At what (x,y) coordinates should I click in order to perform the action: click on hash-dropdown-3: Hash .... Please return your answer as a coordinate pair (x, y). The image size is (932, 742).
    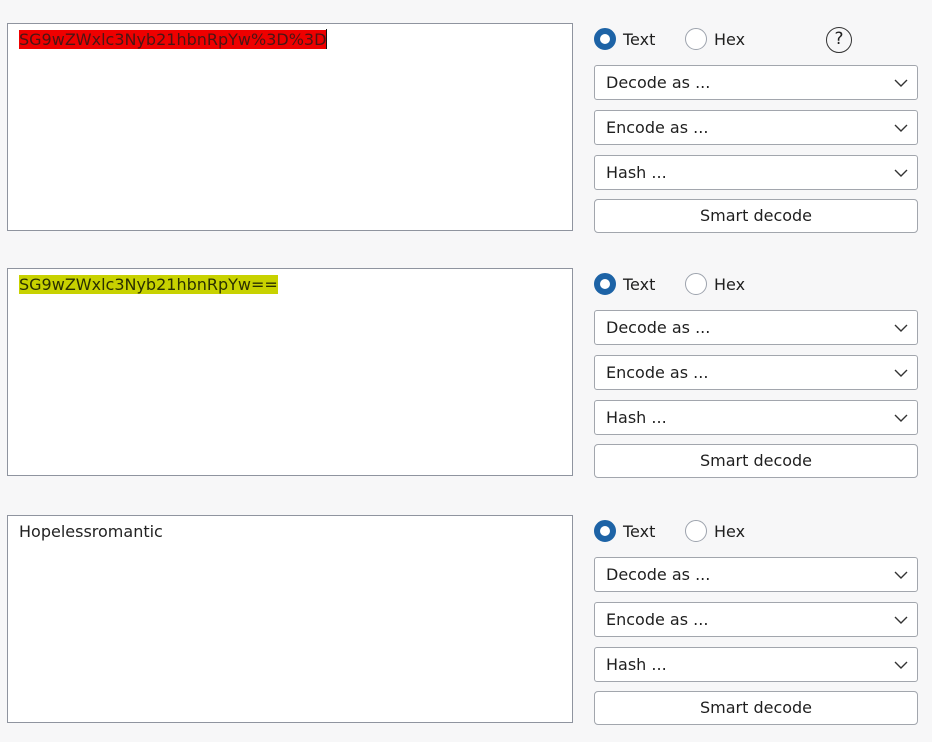
    Looking at the image, I should click on (756, 664).